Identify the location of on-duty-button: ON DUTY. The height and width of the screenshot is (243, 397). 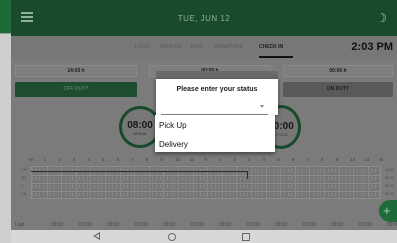
(338, 89).